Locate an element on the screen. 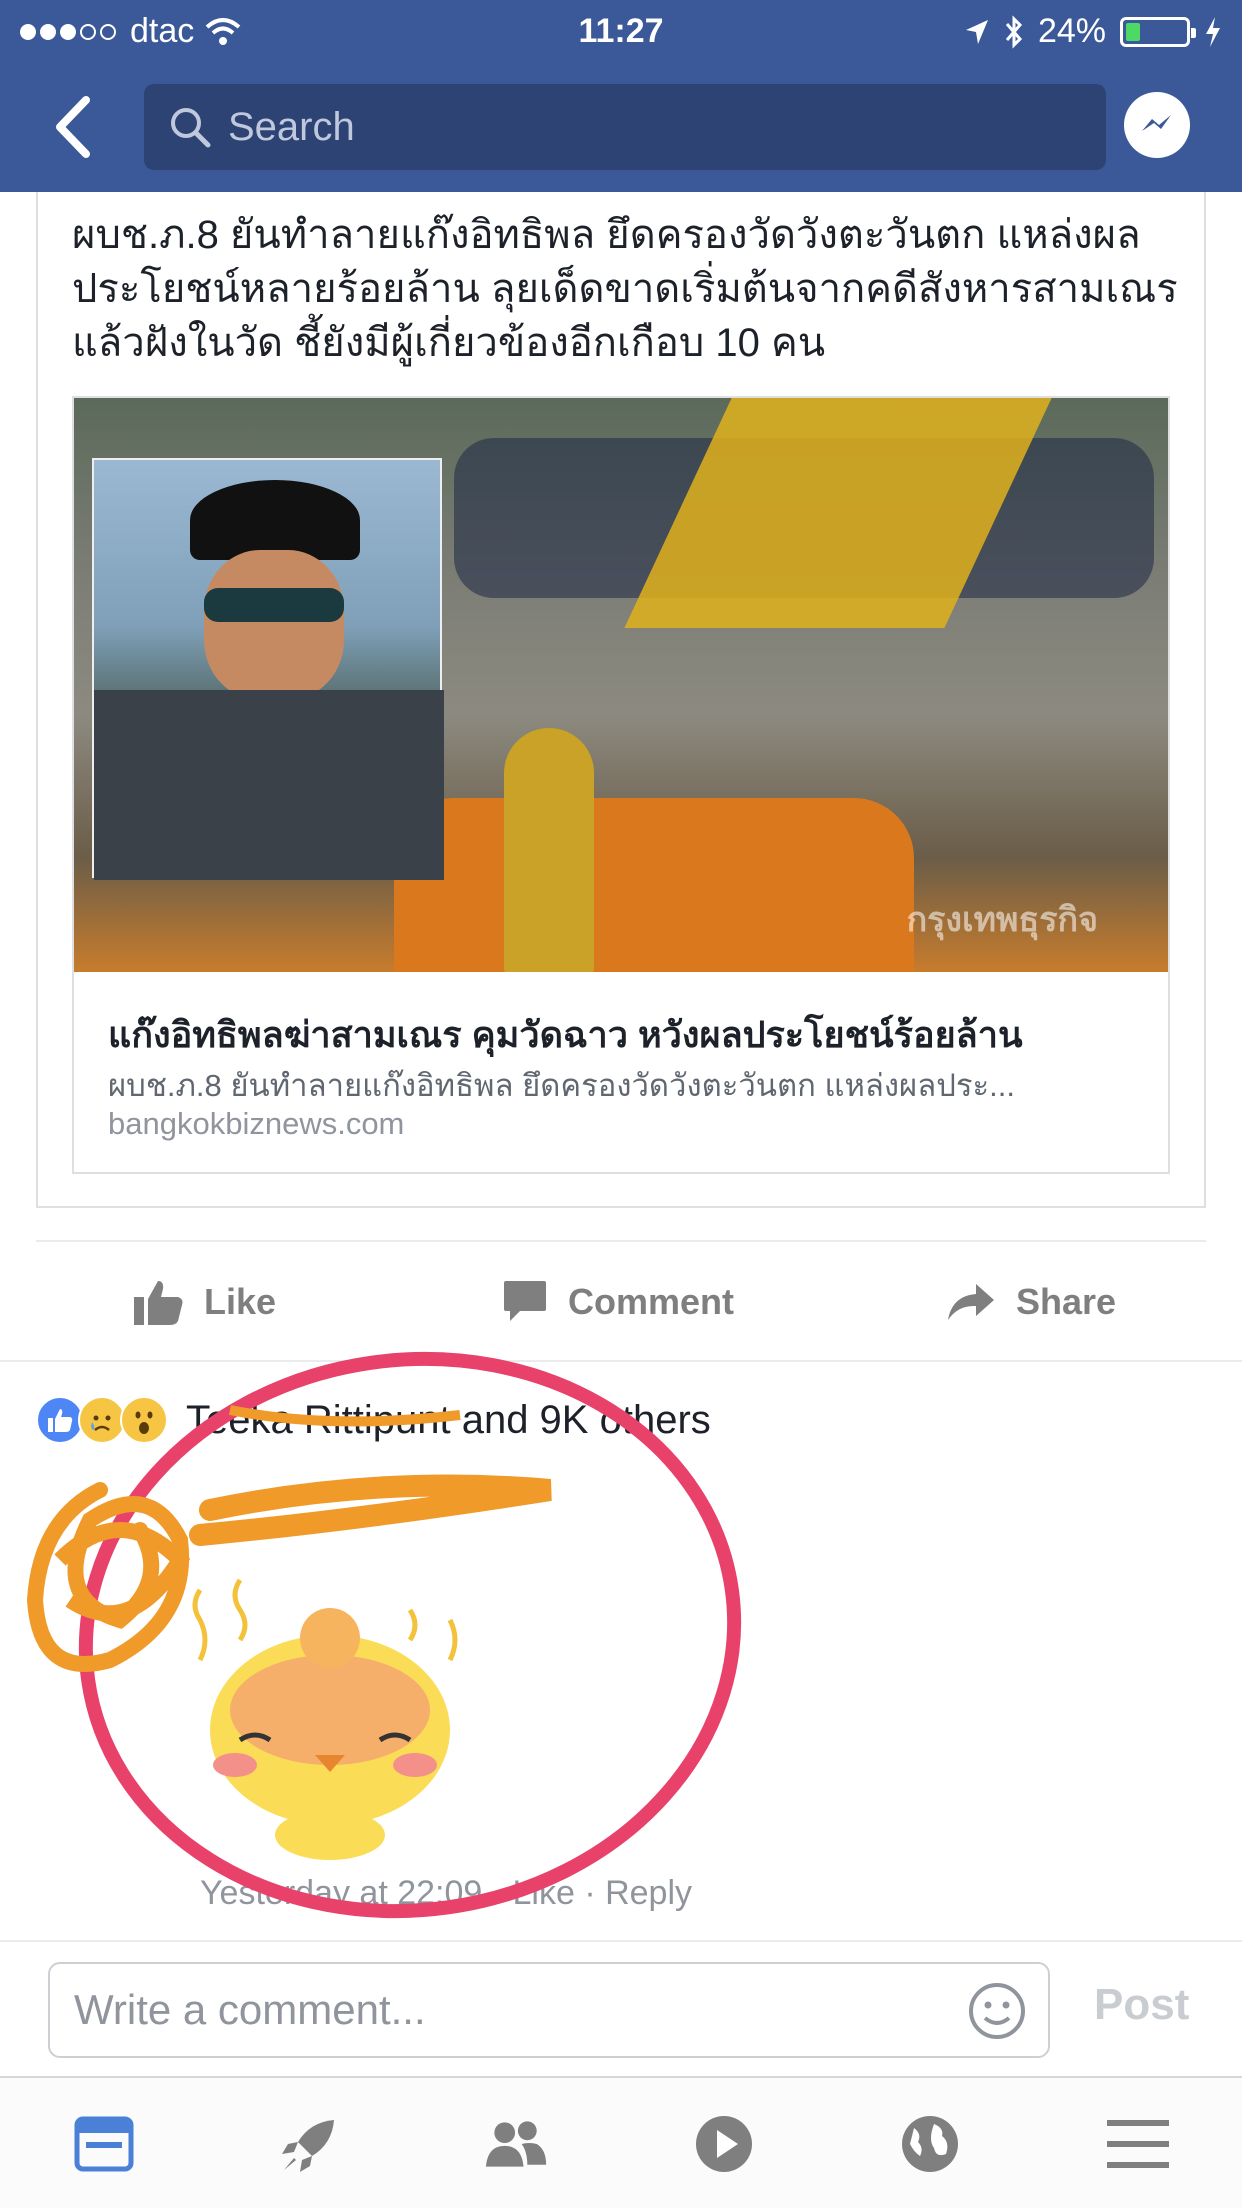 Image resolution: width=1242 pixels, height=2208 pixels. share-button: Share is located at coordinates (1031, 1302).